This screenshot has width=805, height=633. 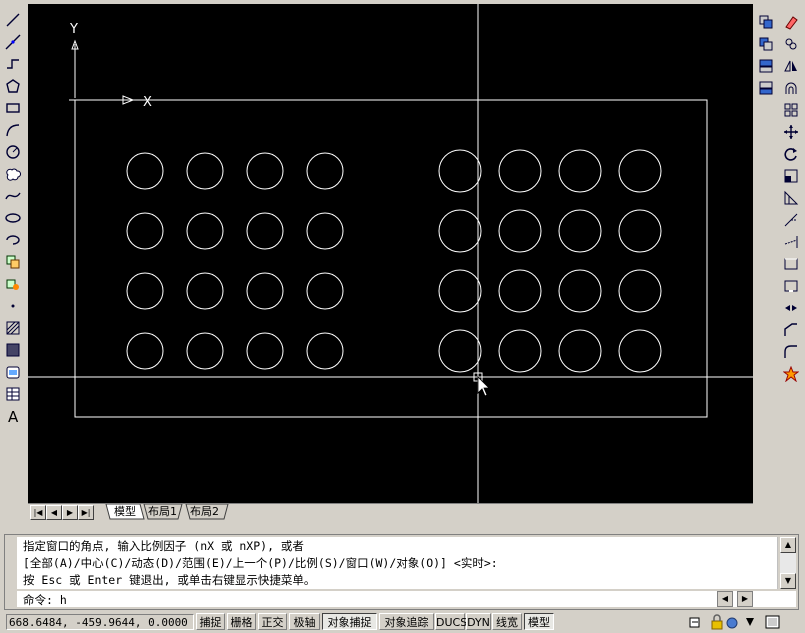 What do you see at coordinates (788, 563) in the screenshot?
I see `command-scrollbar: ▲ ▼` at bounding box center [788, 563].